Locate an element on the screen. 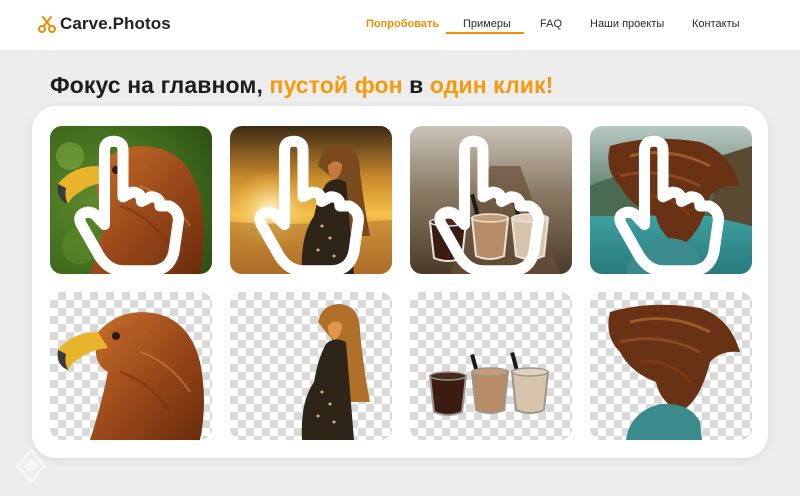 This screenshot has width=800, height=496. example-cutout-eagle is located at coordinates (131, 366).